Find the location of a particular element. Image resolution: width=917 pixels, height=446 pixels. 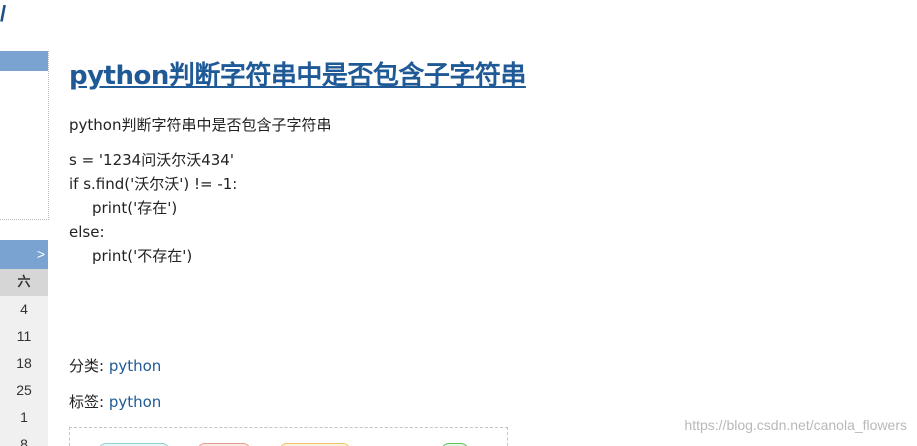

post-category: 分类: python is located at coordinates (115, 366).